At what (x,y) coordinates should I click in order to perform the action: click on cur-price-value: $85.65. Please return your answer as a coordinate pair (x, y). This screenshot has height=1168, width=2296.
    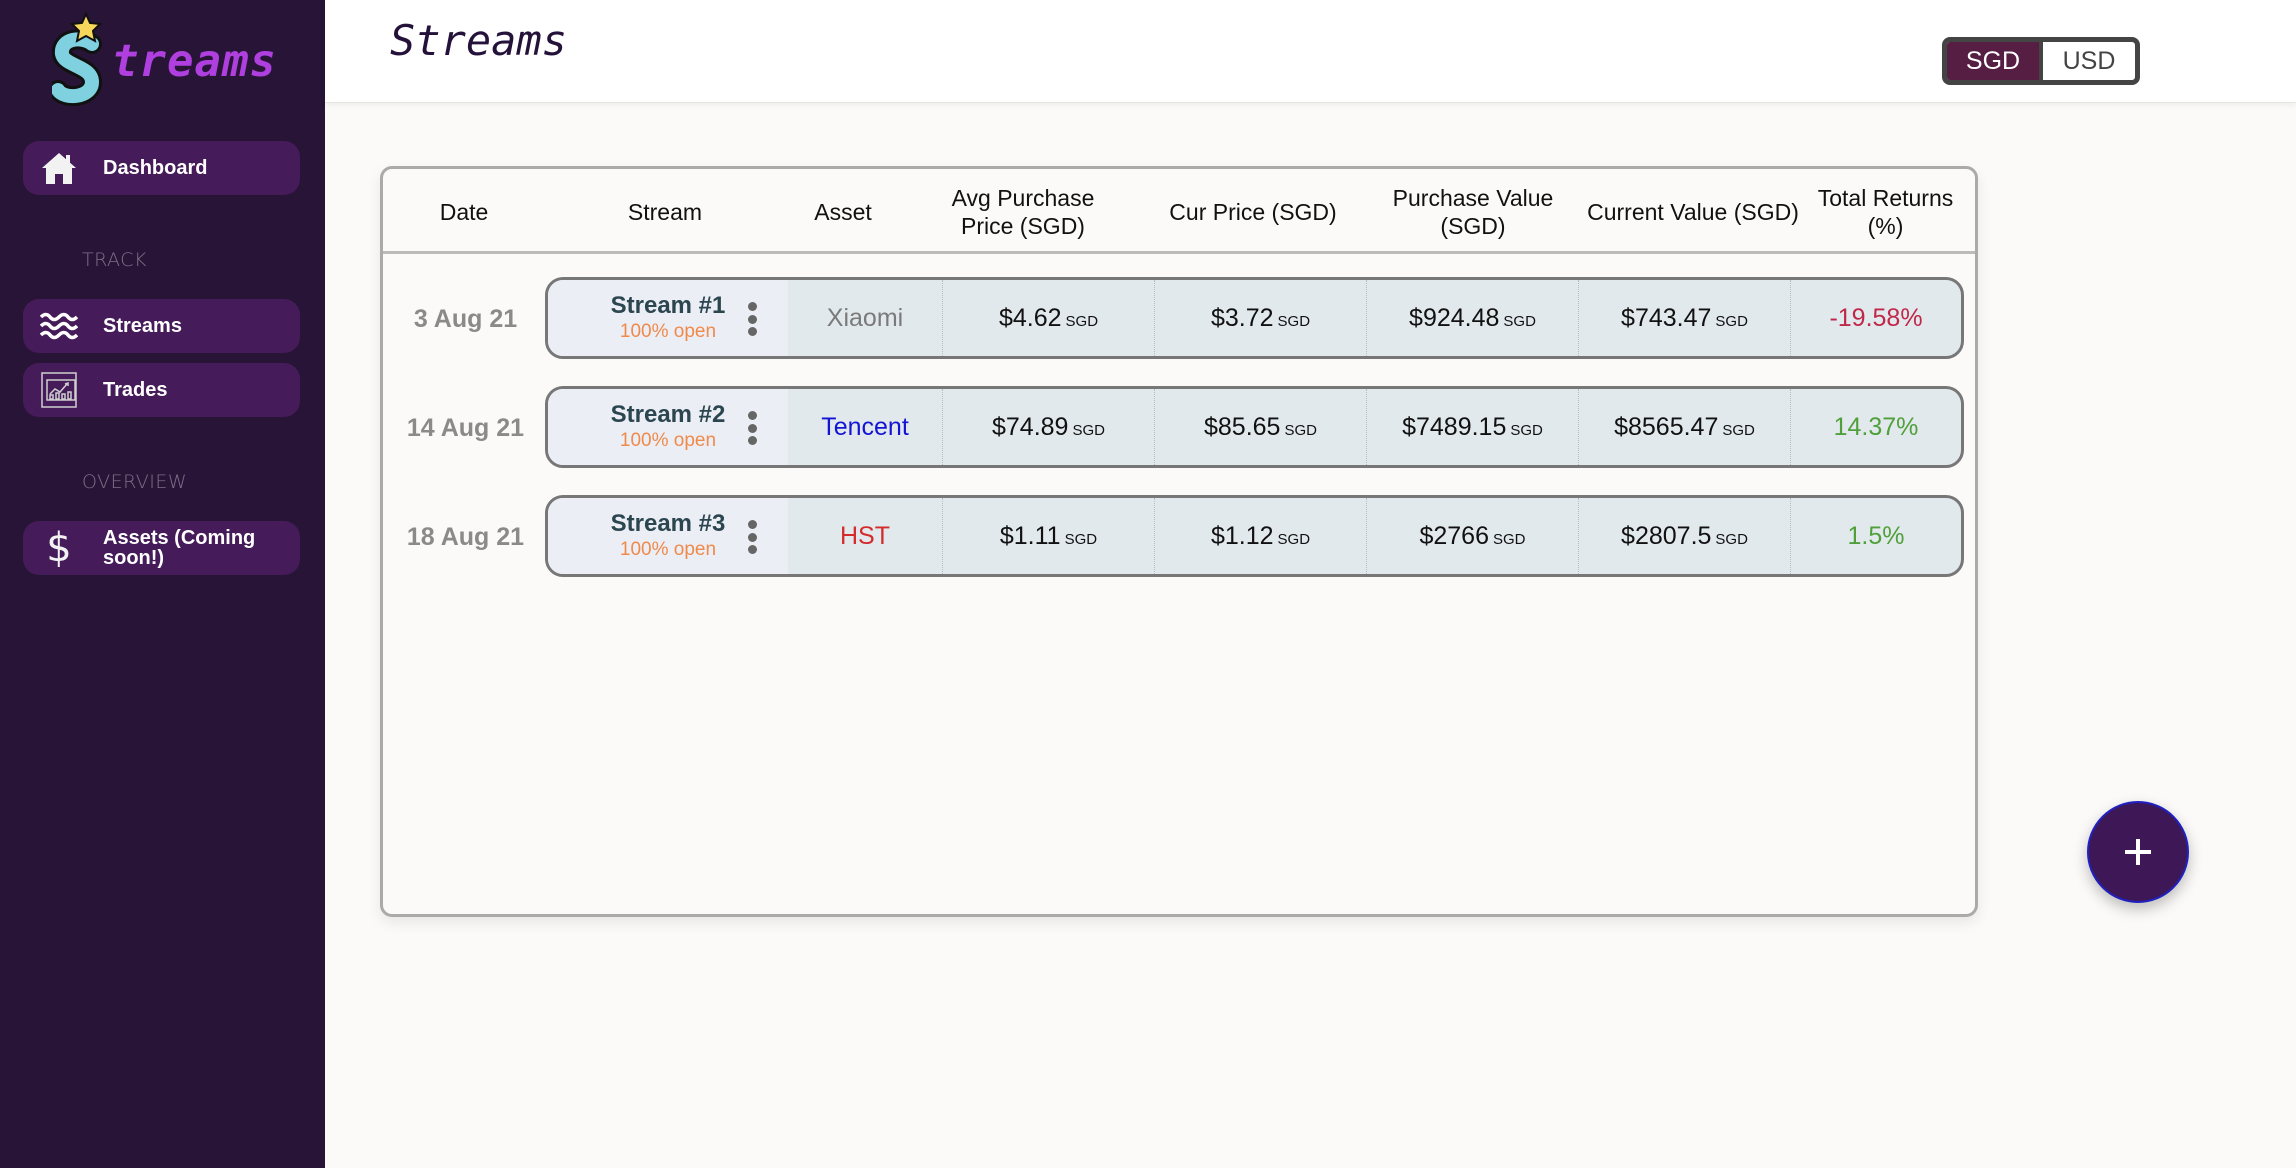
    Looking at the image, I should click on (1242, 426).